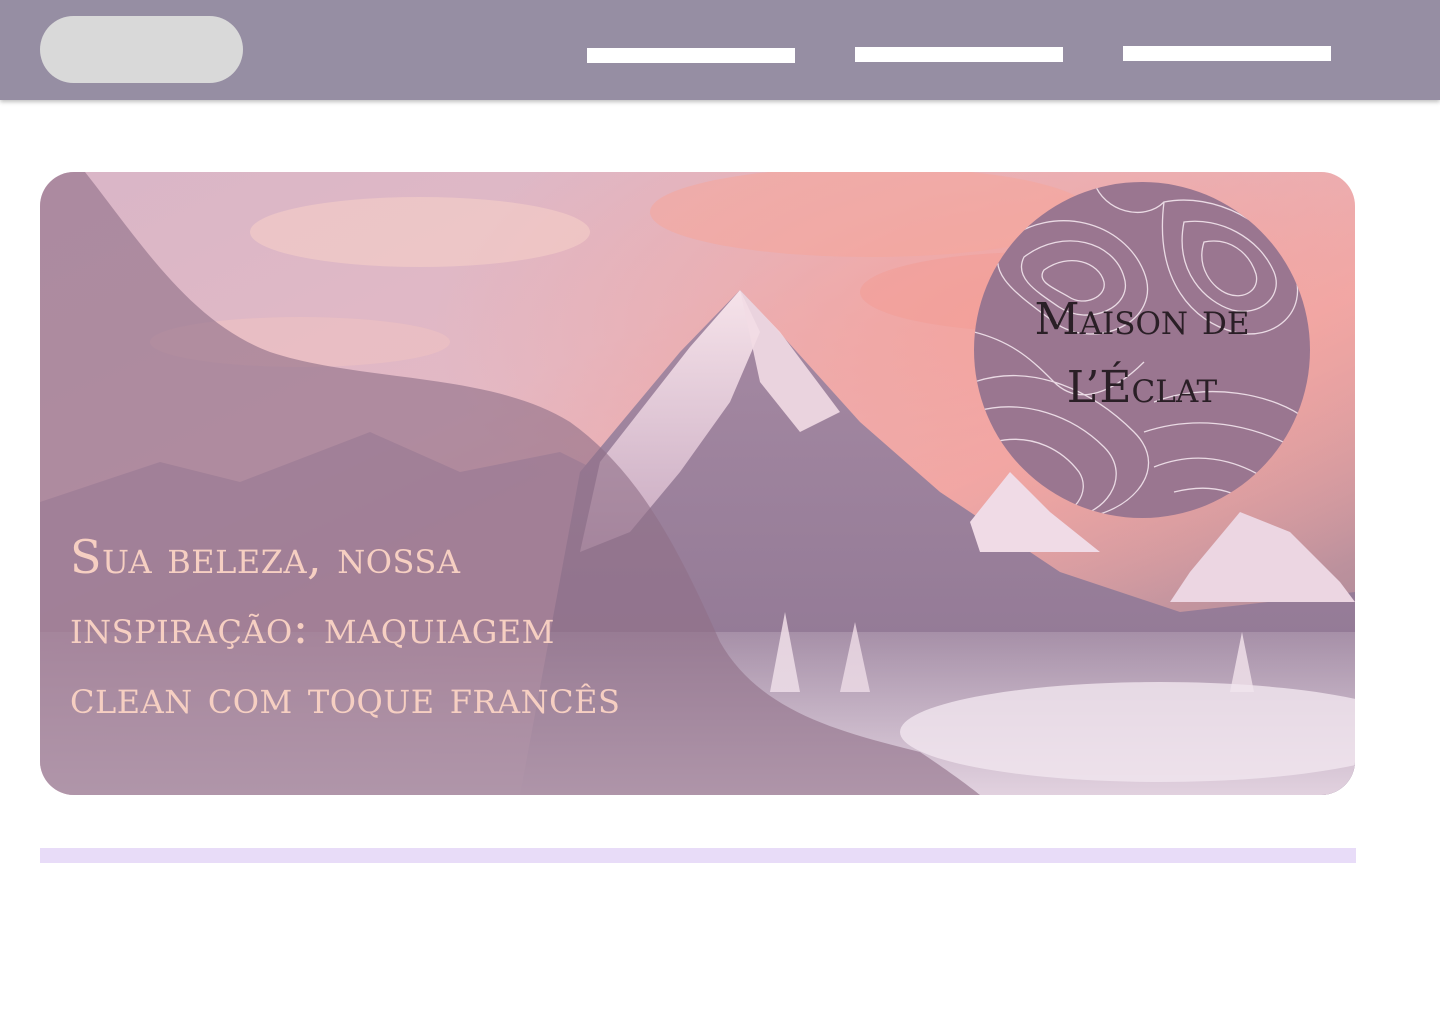 Image resolution: width=1440 pixels, height=1024 pixels. Describe the element at coordinates (698, 855) in the screenshot. I see `section-divider` at that location.